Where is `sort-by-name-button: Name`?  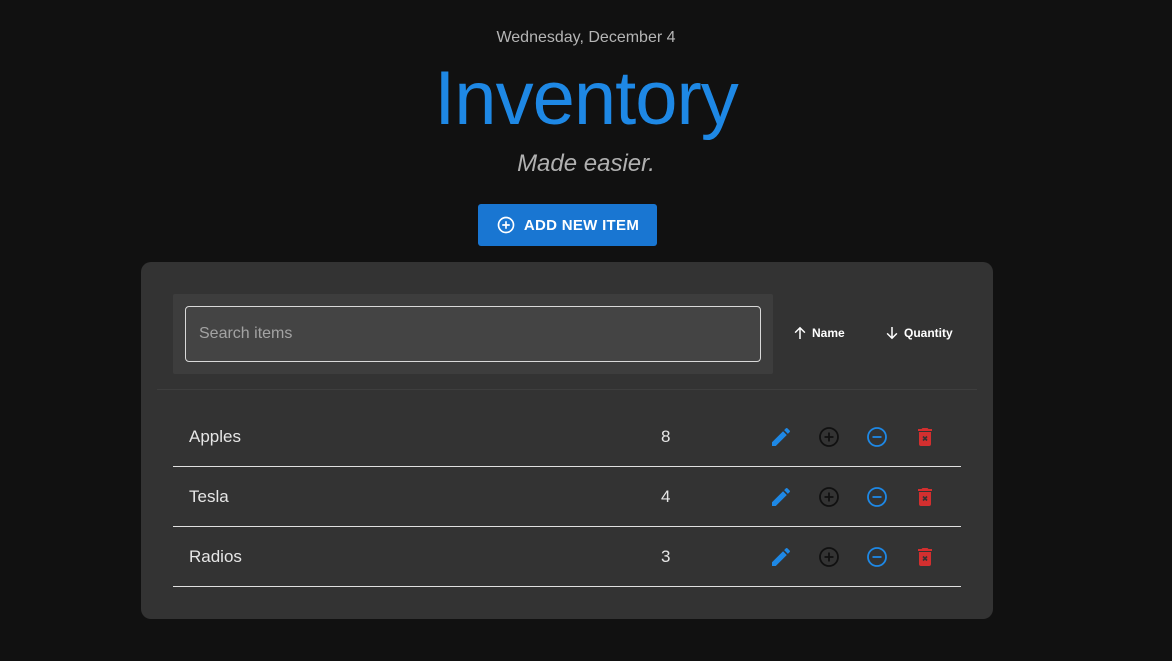 sort-by-name-button: Name is located at coordinates (818, 333).